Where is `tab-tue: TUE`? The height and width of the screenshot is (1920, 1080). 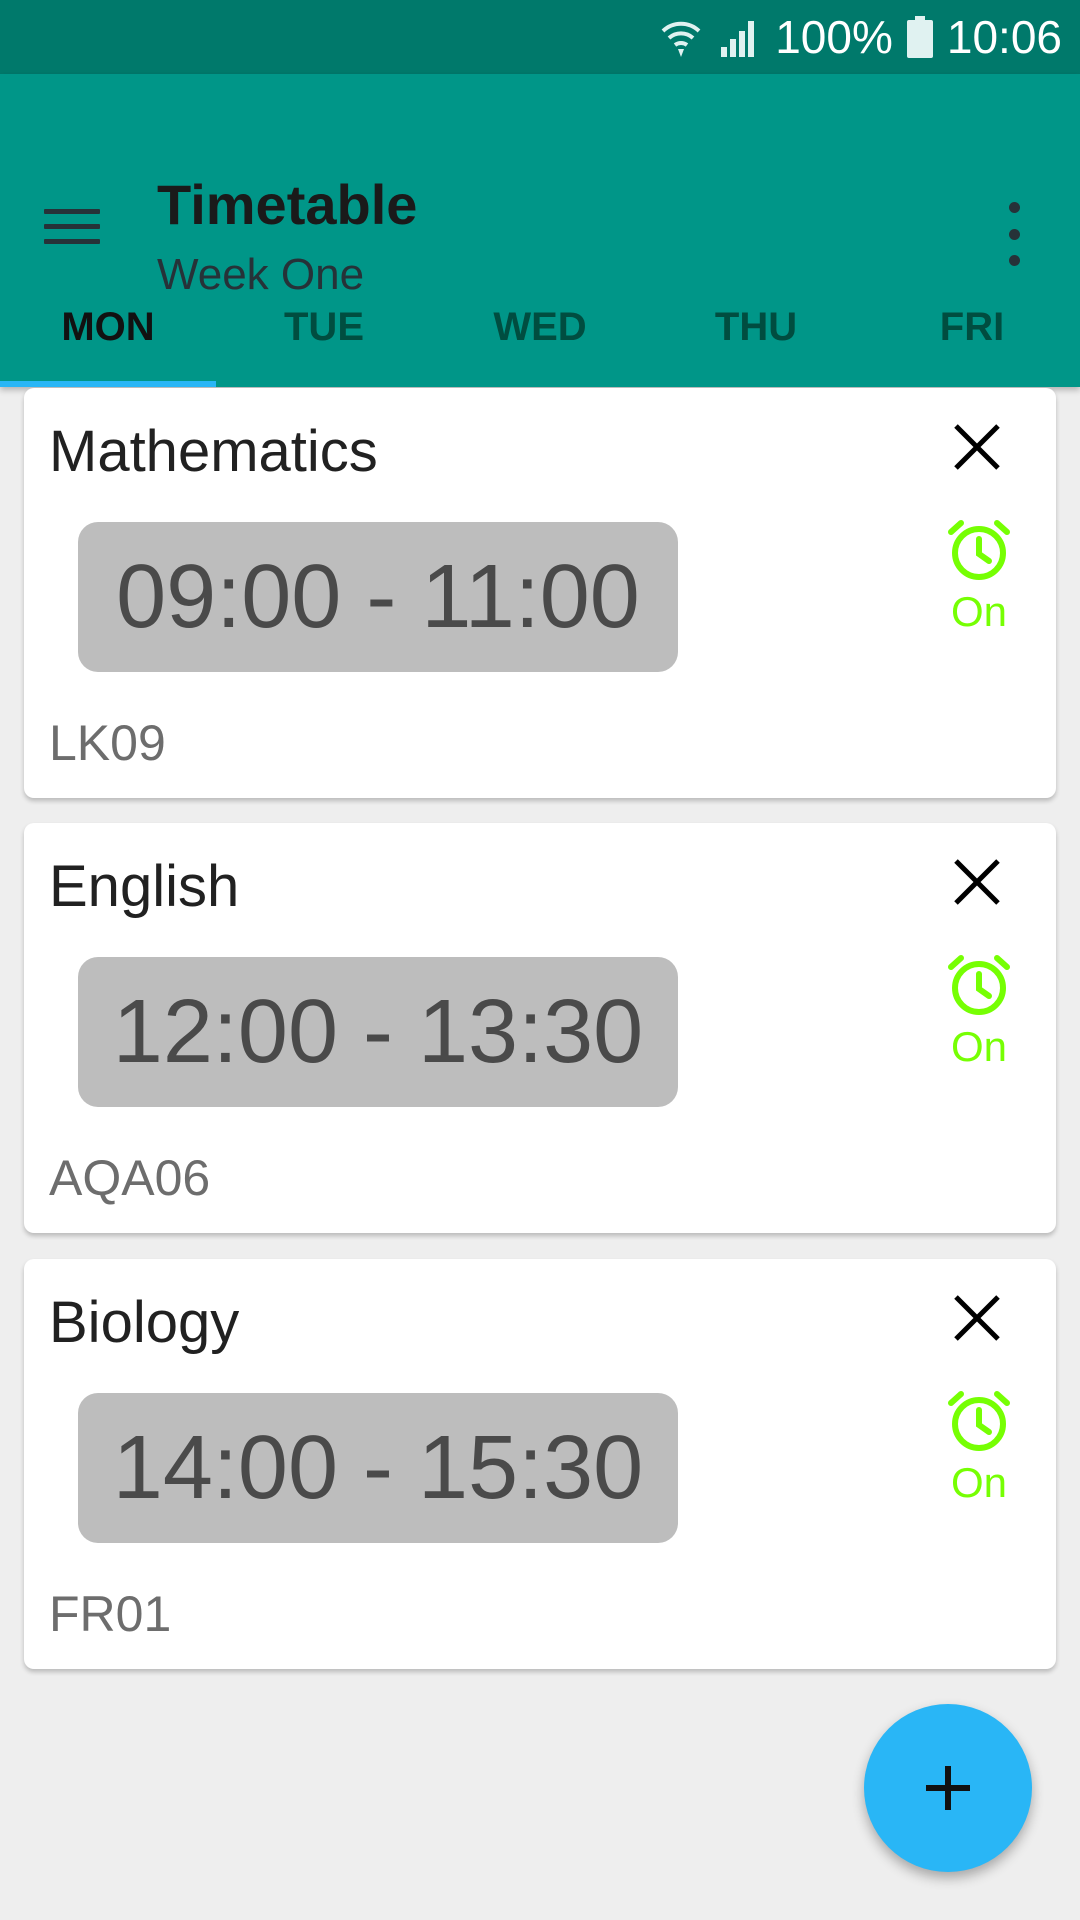
tab-tue: TUE is located at coordinates (324, 327).